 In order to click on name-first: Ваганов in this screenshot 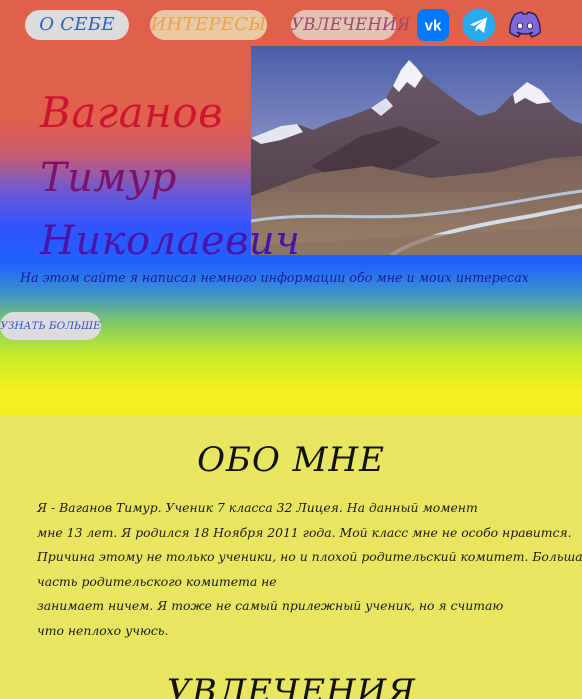, I will do `click(132, 112)`.